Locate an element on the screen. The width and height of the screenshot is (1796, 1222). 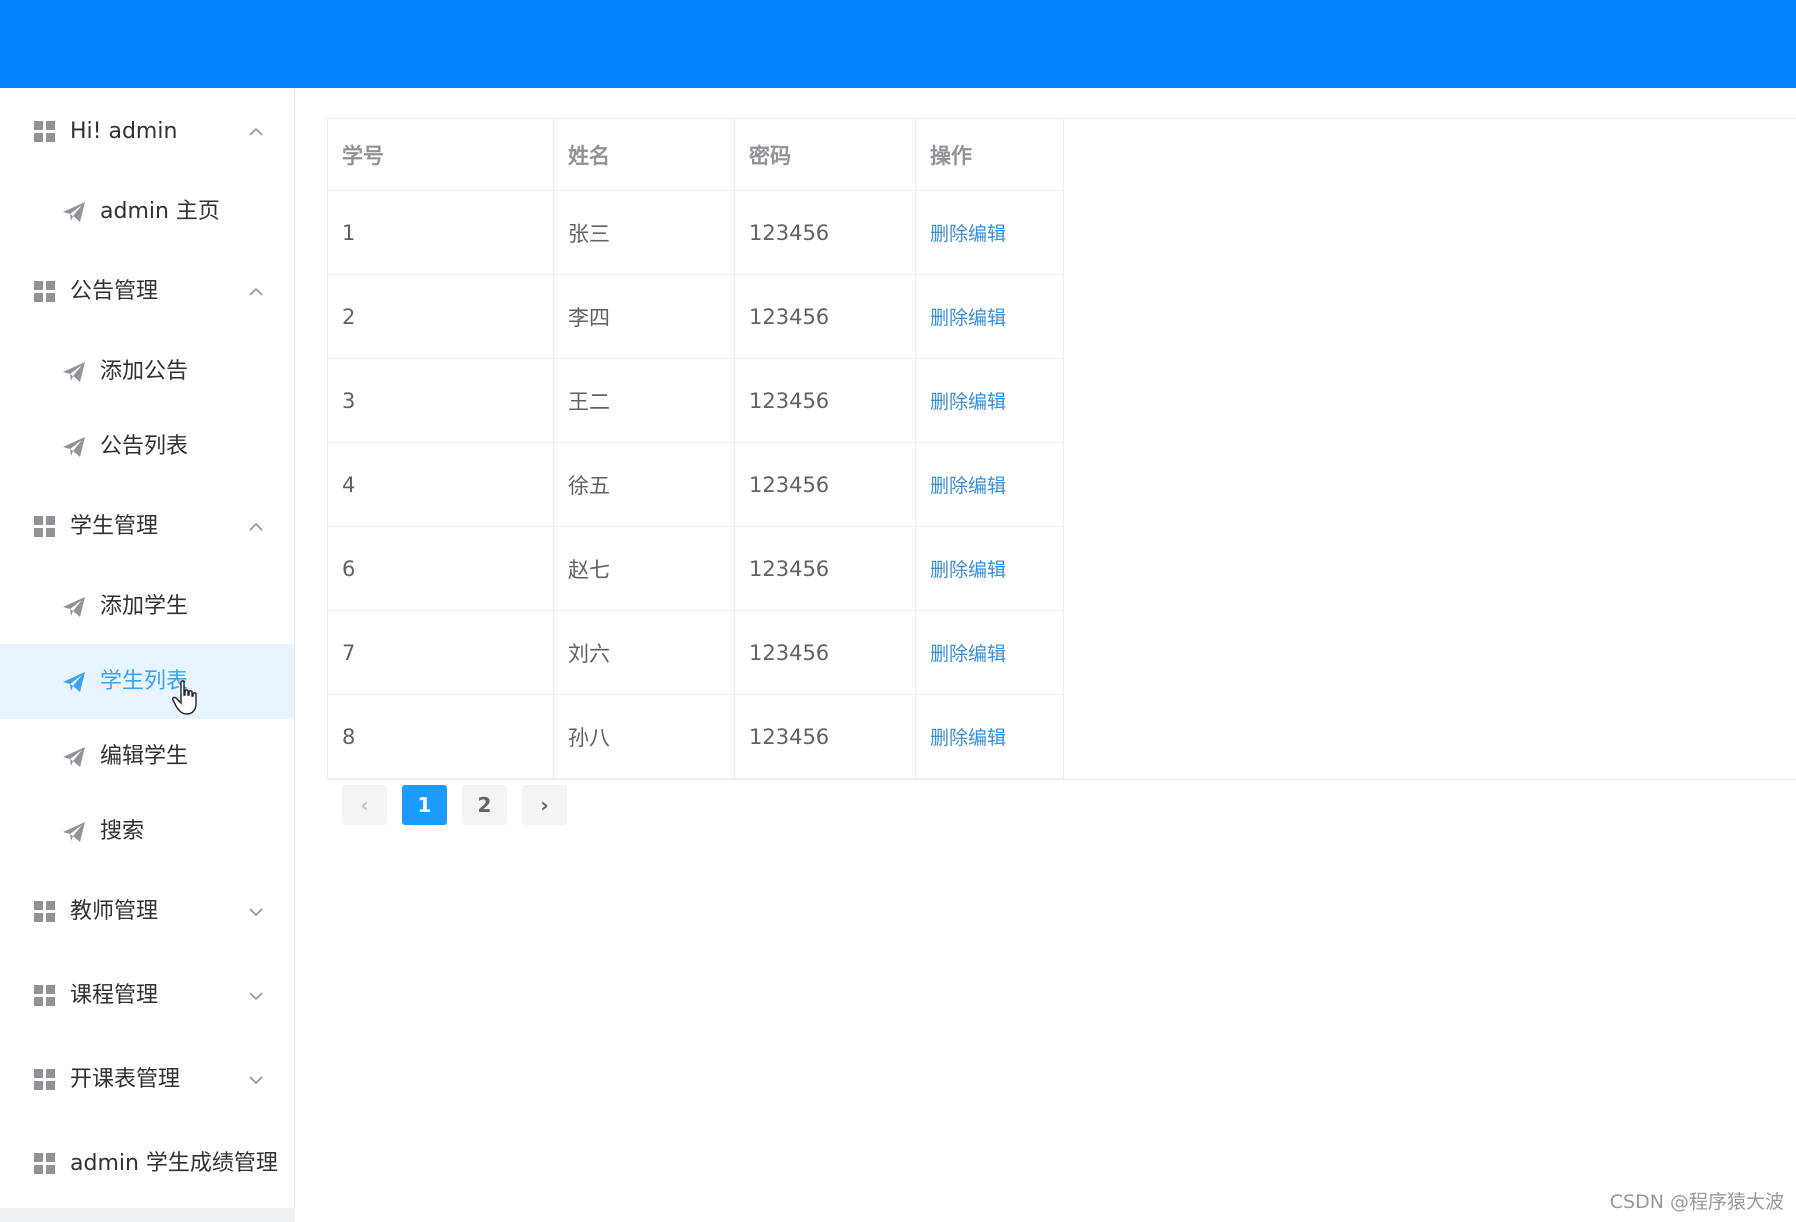
cell-id: 2 is located at coordinates (440, 316).